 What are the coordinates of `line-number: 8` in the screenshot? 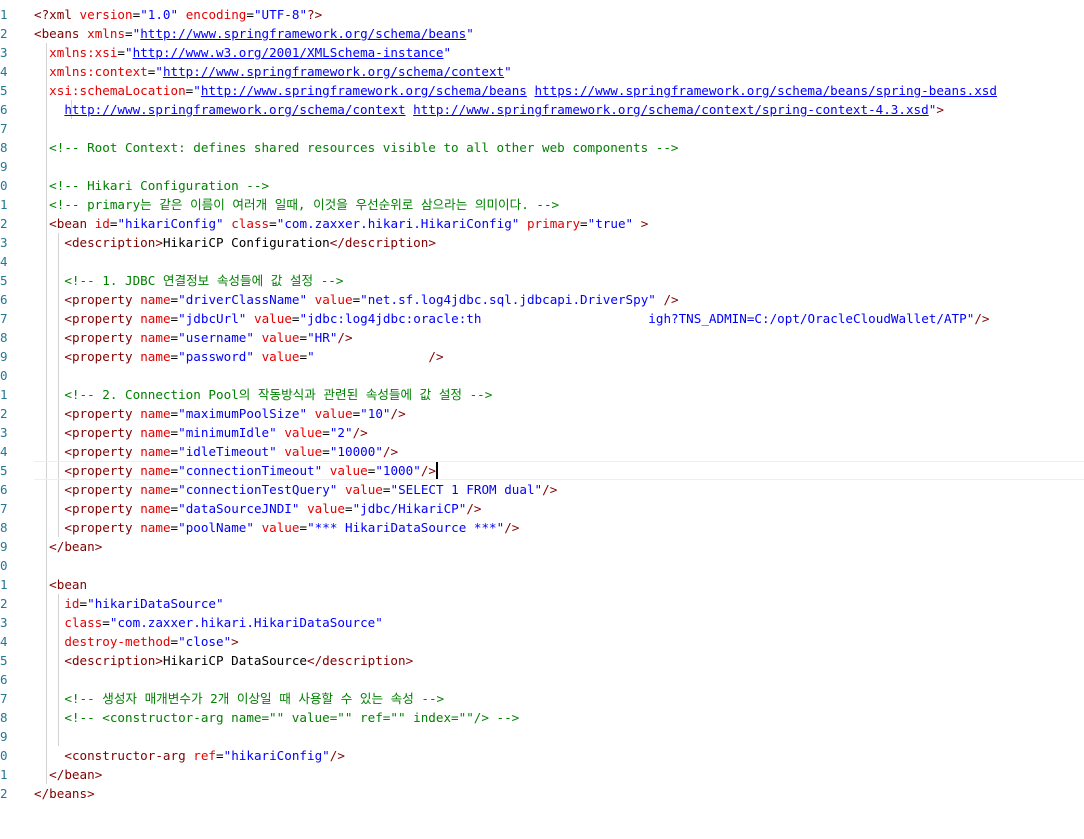 It's located at (4, 527).